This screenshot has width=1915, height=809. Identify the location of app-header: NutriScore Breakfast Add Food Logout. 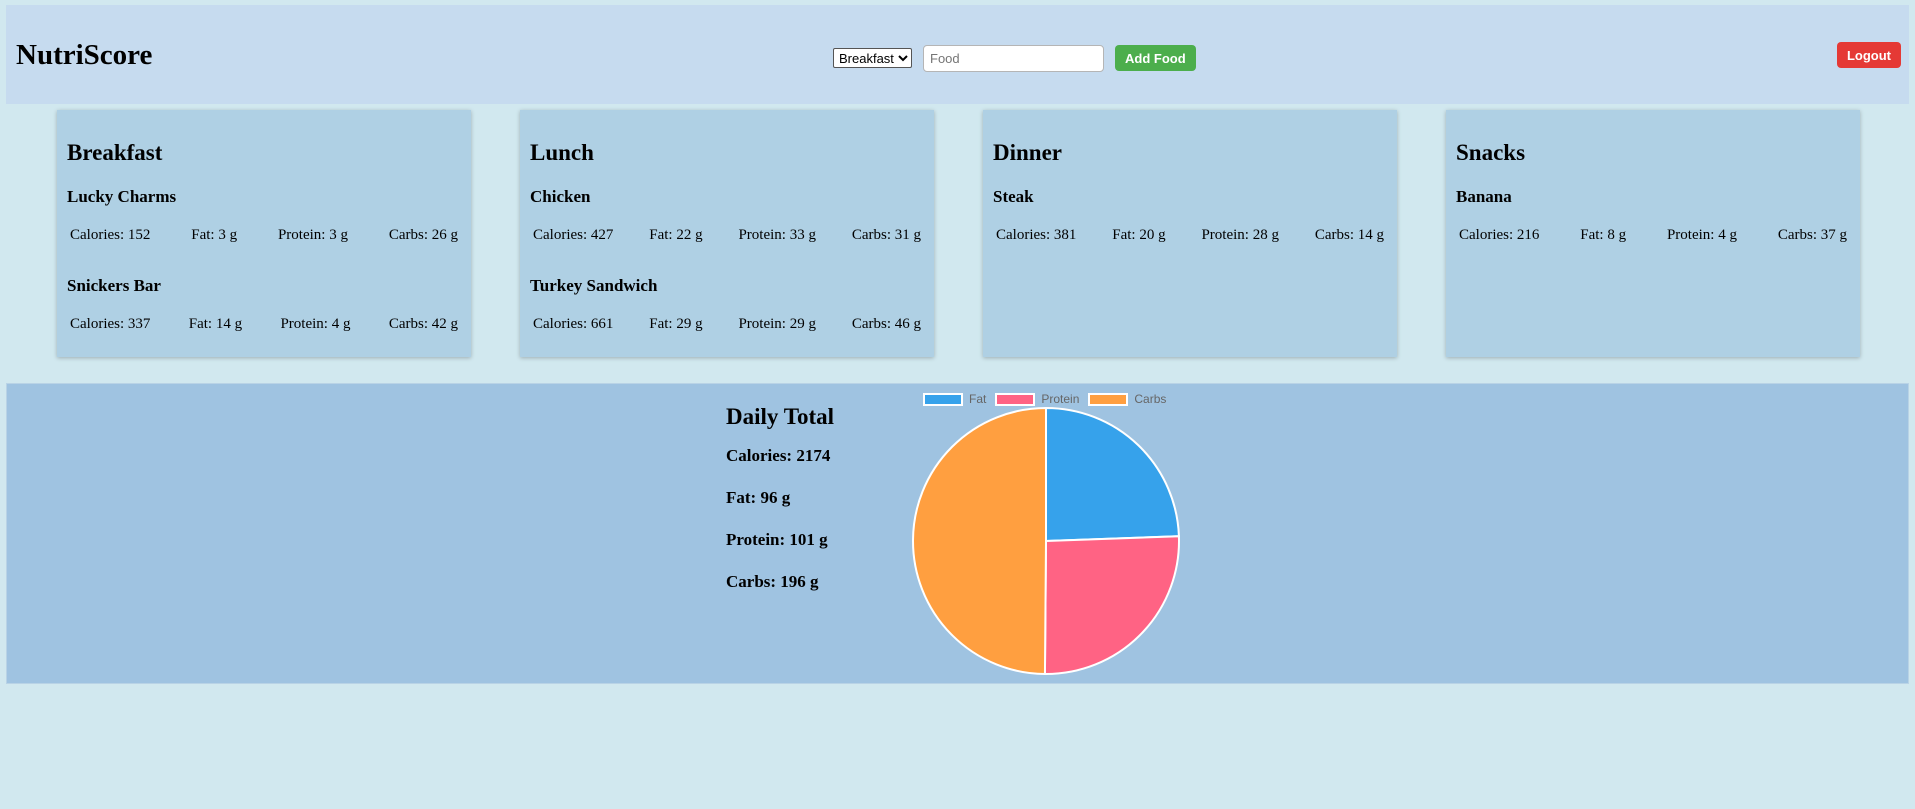
(957, 54).